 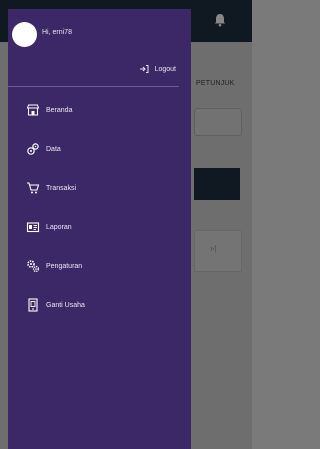 What do you see at coordinates (165, 69) in the screenshot?
I see `logout-label: Logout` at bounding box center [165, 69].